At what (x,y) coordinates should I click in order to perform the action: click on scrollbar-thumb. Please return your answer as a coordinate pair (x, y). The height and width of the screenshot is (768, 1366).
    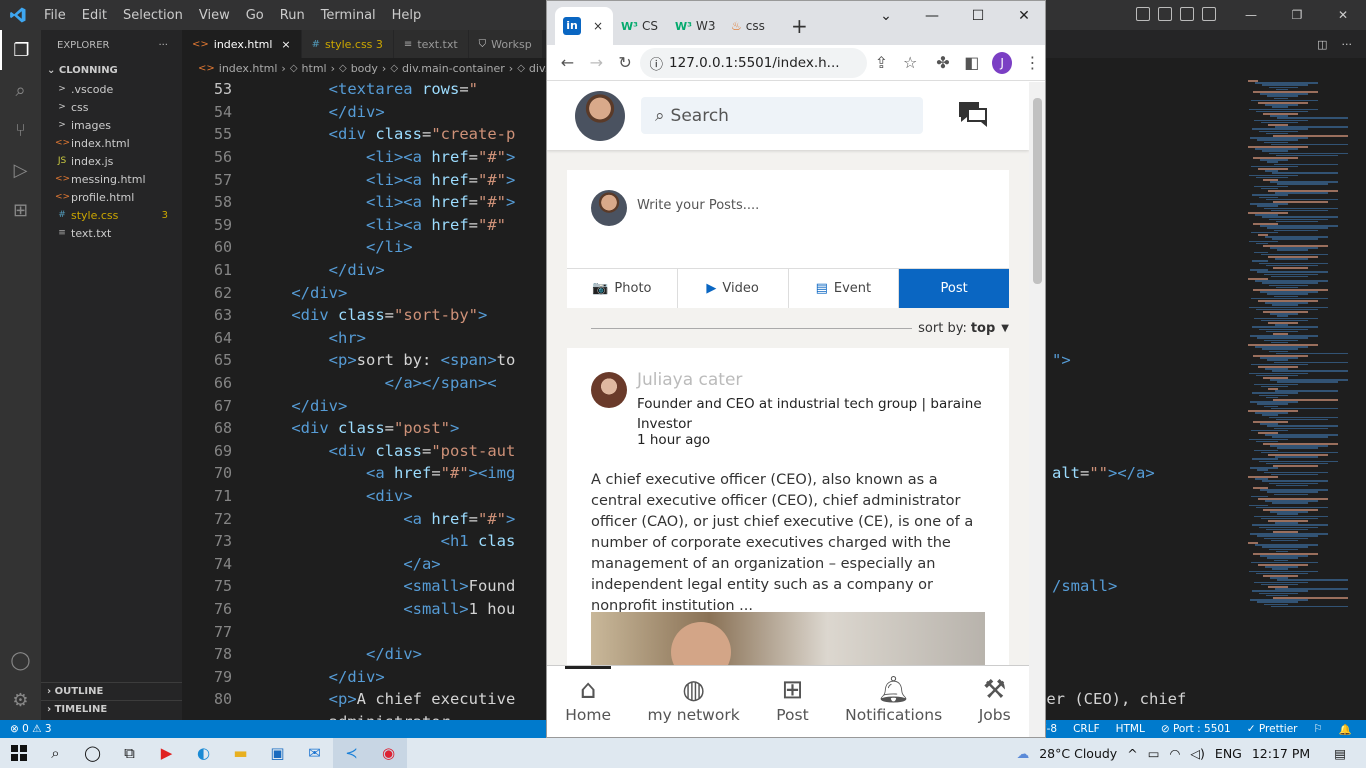
    Looking at the image, I should click on (1037, 191).